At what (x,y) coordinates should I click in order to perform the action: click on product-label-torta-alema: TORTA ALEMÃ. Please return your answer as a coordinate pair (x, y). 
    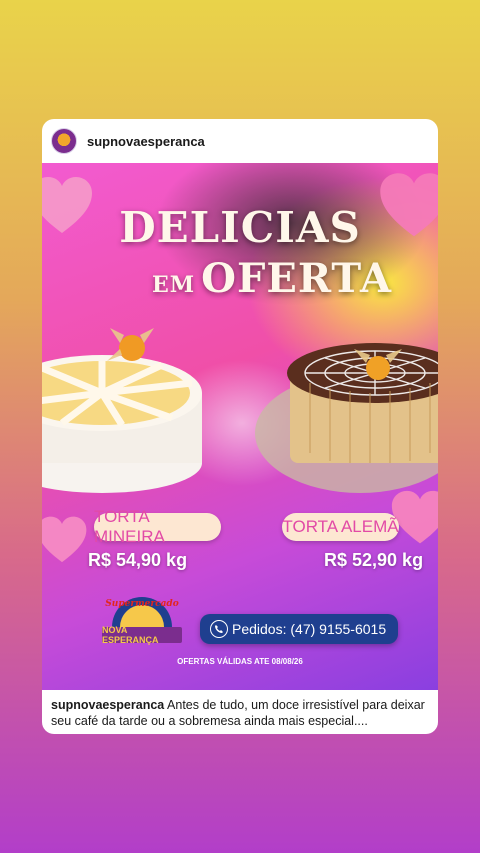
    Looking at the image, I should click on (340, 527).